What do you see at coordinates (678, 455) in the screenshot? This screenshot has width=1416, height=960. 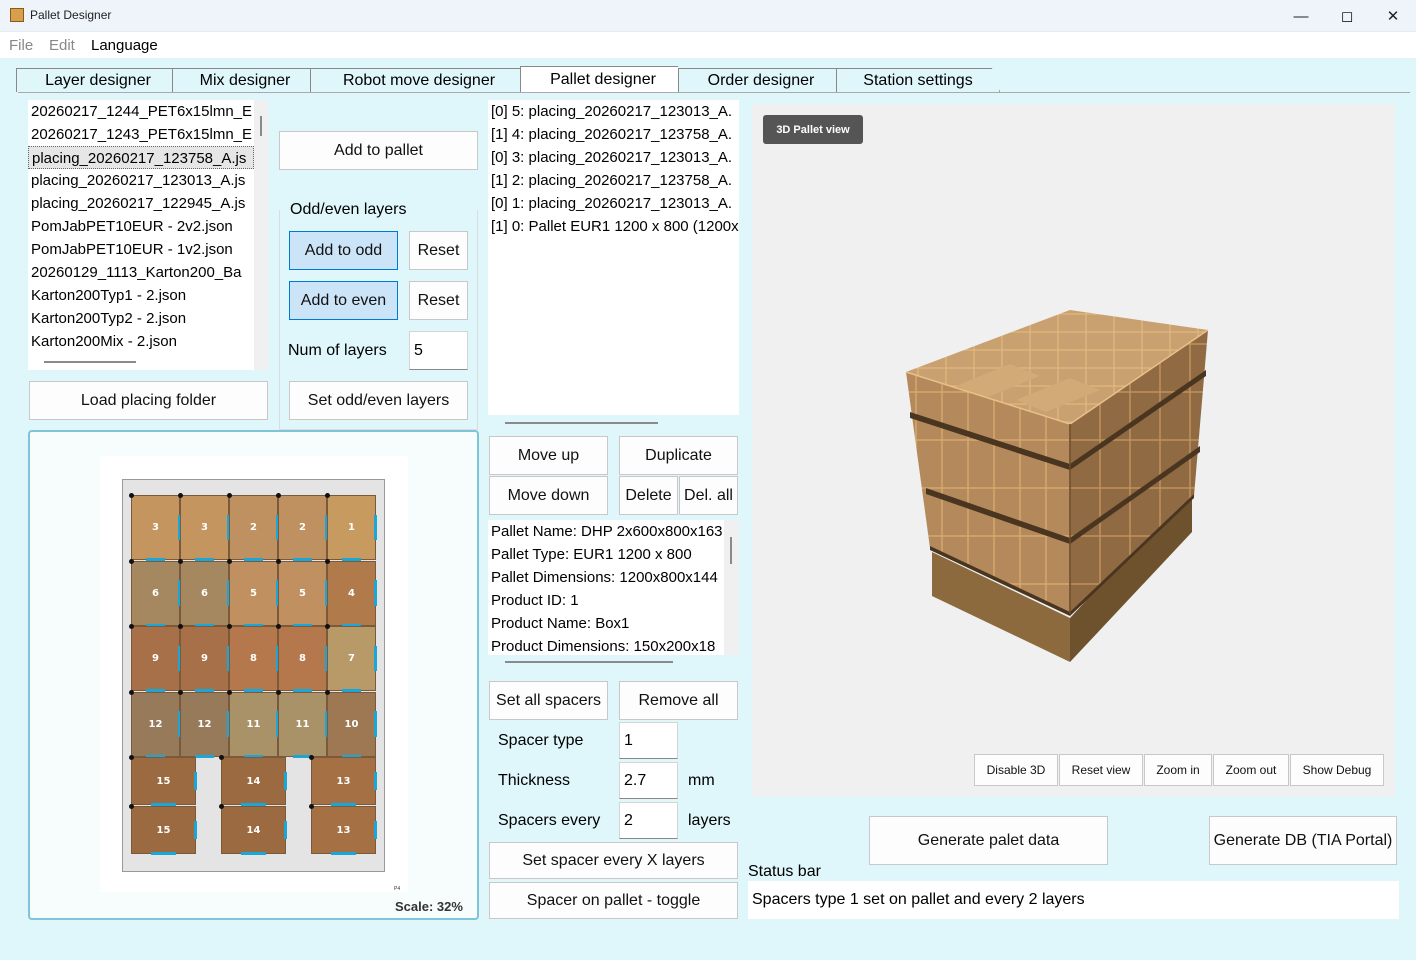 I see `duplicate-button: Duplicate` at bounding box center [678, 455].